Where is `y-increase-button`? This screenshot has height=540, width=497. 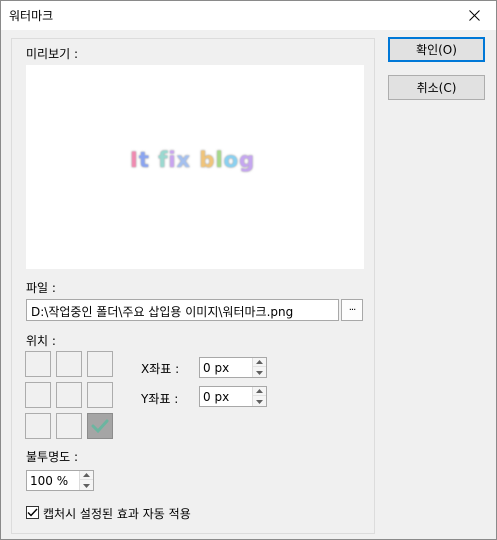
y-increase-button is located at coordinates (259, 391).